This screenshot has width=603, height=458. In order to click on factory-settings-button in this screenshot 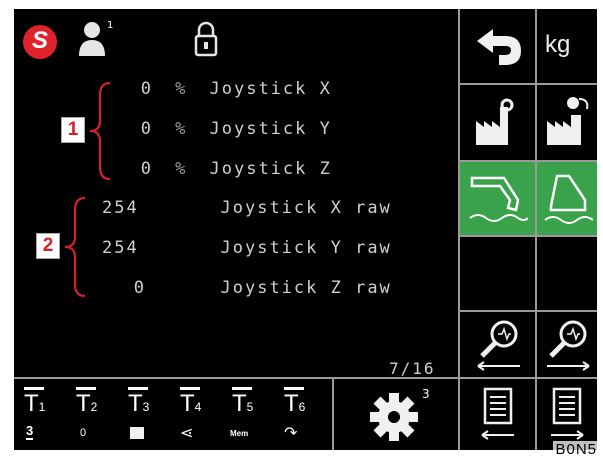, I will do `click(497, 122)`.